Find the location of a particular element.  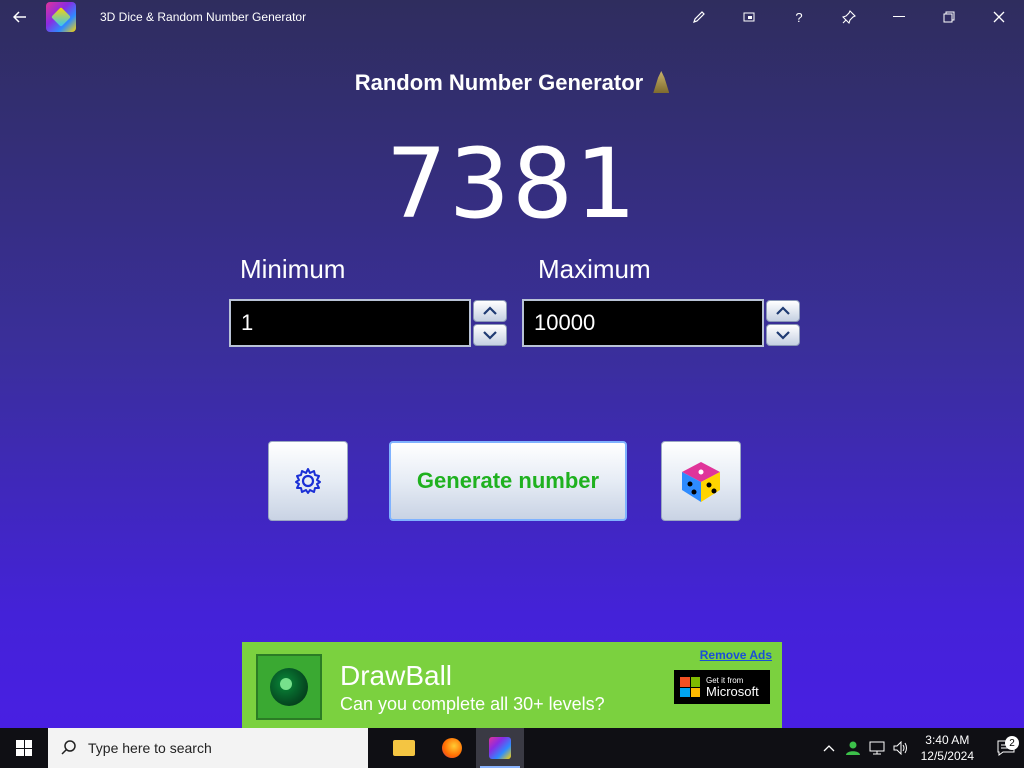

restore-icon is located at coordinates (949, 17).